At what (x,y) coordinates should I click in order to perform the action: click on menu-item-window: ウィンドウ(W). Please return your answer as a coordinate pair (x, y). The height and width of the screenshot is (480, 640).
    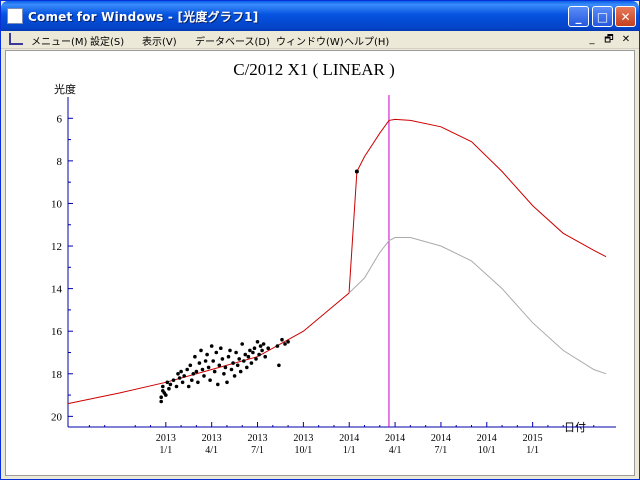
    Looking at the image, I should click on (310, 40).